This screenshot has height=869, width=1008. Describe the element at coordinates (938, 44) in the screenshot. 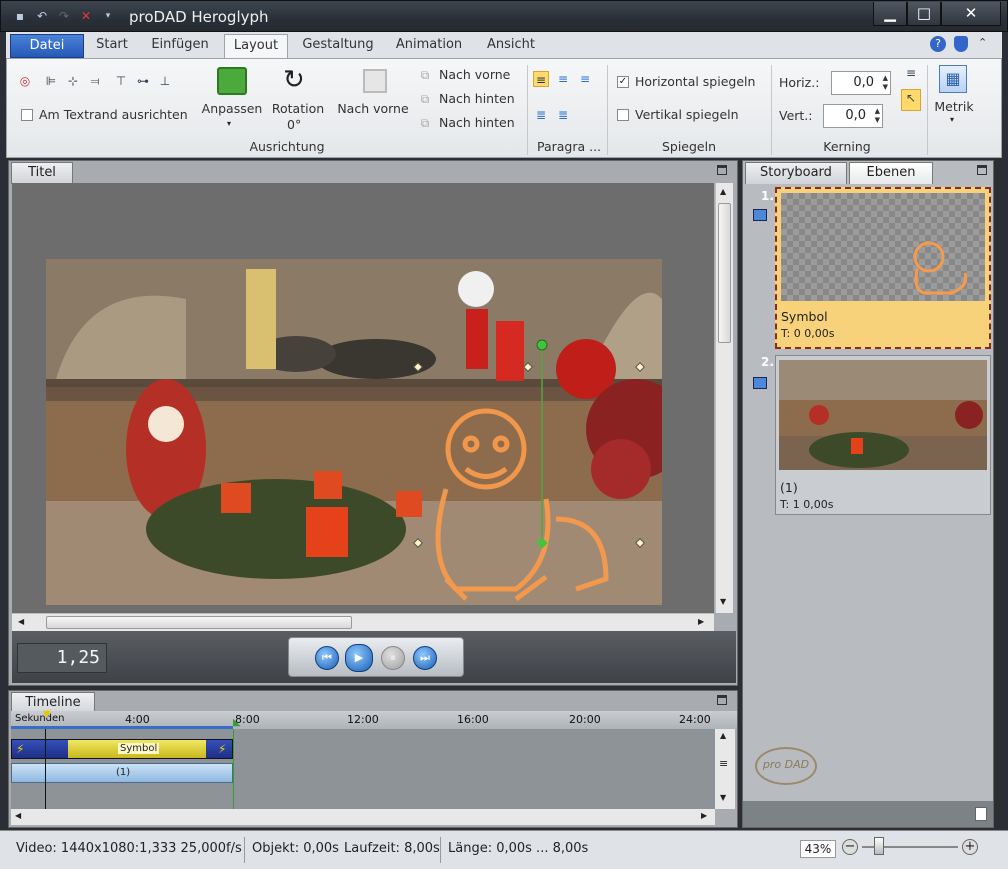

I see `help-icon: ?` at that location.